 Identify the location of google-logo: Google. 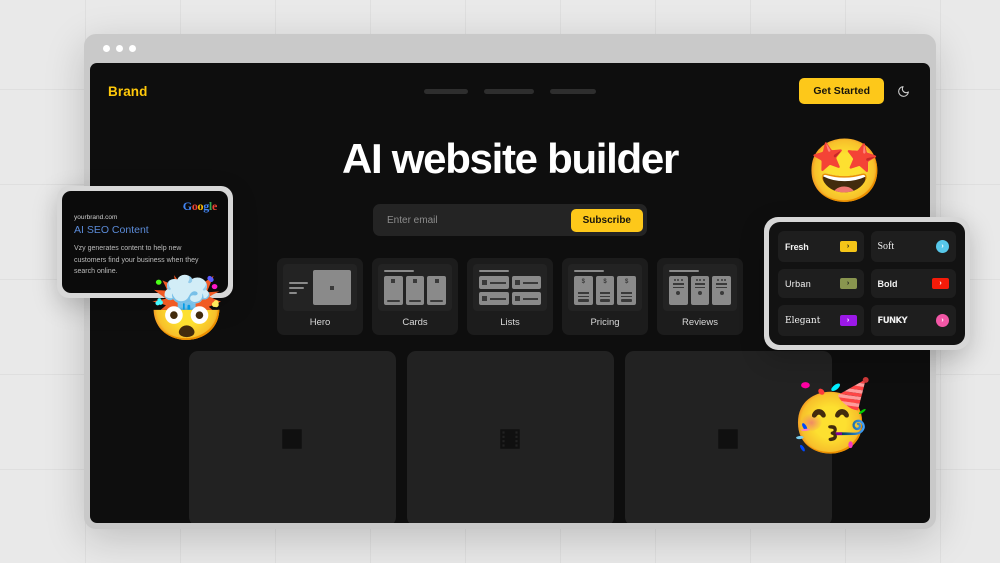
(200, 206).